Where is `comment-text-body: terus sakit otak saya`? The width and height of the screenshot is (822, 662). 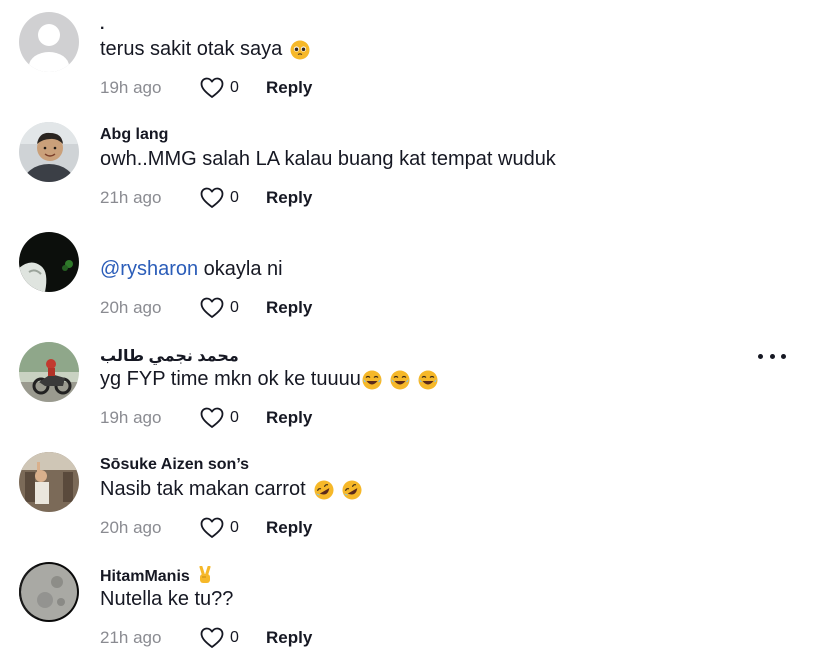 comment-text-body: terus sakit otak saya is located at coordinates (191, 49).